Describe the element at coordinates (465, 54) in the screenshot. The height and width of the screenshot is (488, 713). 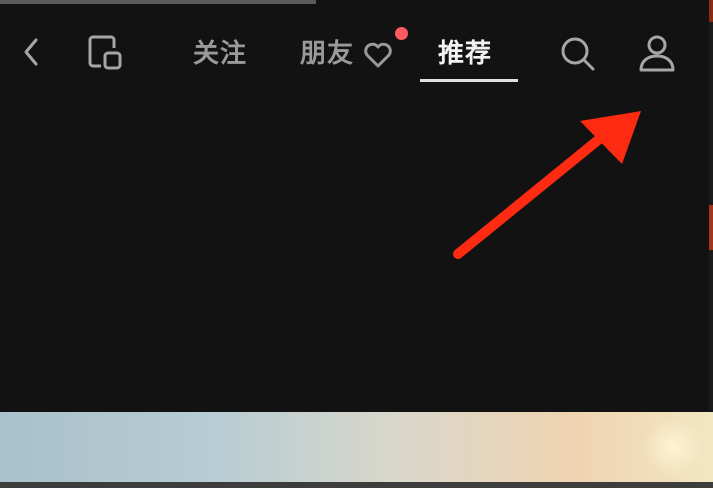
I see `tab-recommend: 推荐` at that location.